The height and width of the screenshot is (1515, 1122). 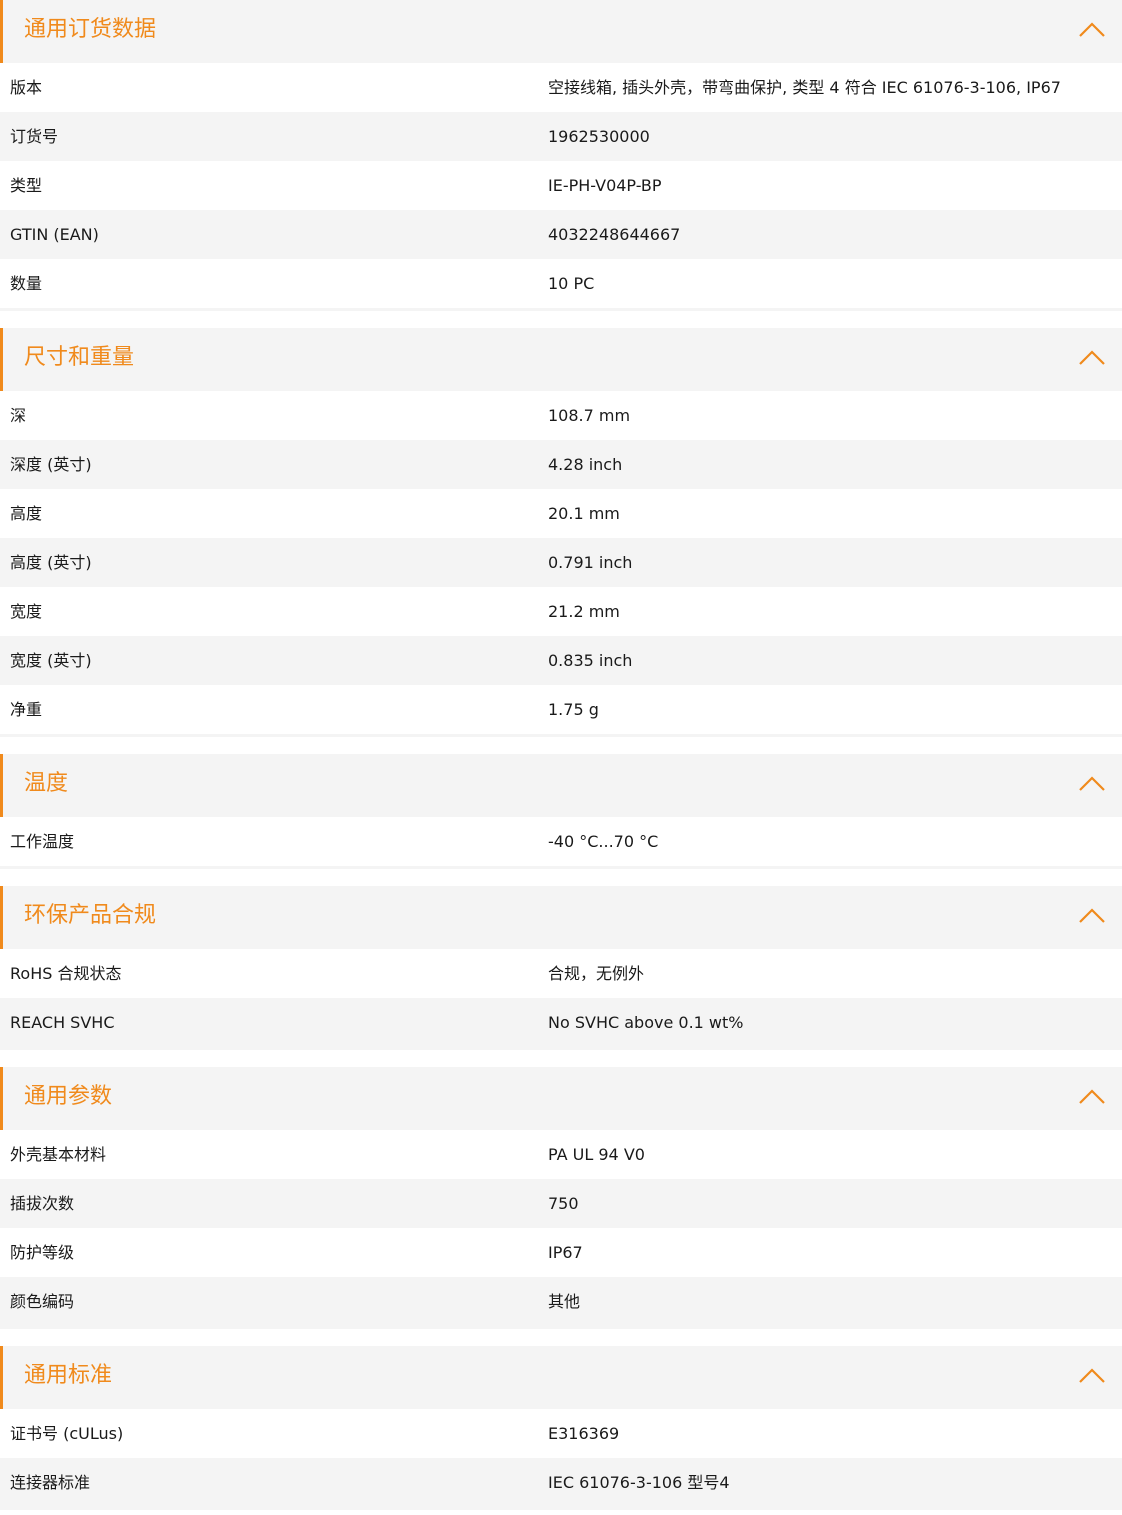 What do you see at coordinates (561, 917) in the screenshot?
I see `section-header-environmental-compliance: 环保产品合规` at bounding box center [561, 917].